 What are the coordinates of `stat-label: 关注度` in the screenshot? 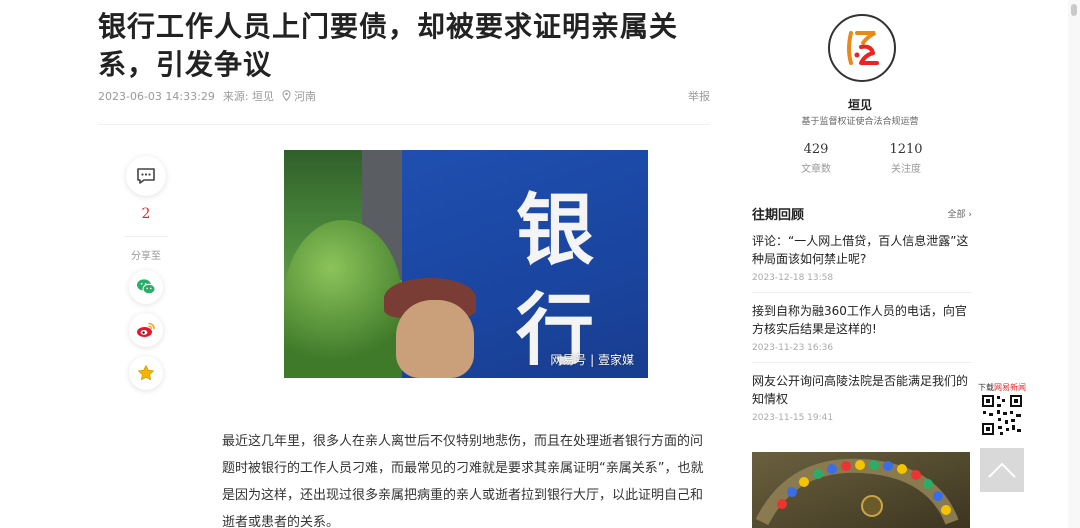 It's located at (906, 169).